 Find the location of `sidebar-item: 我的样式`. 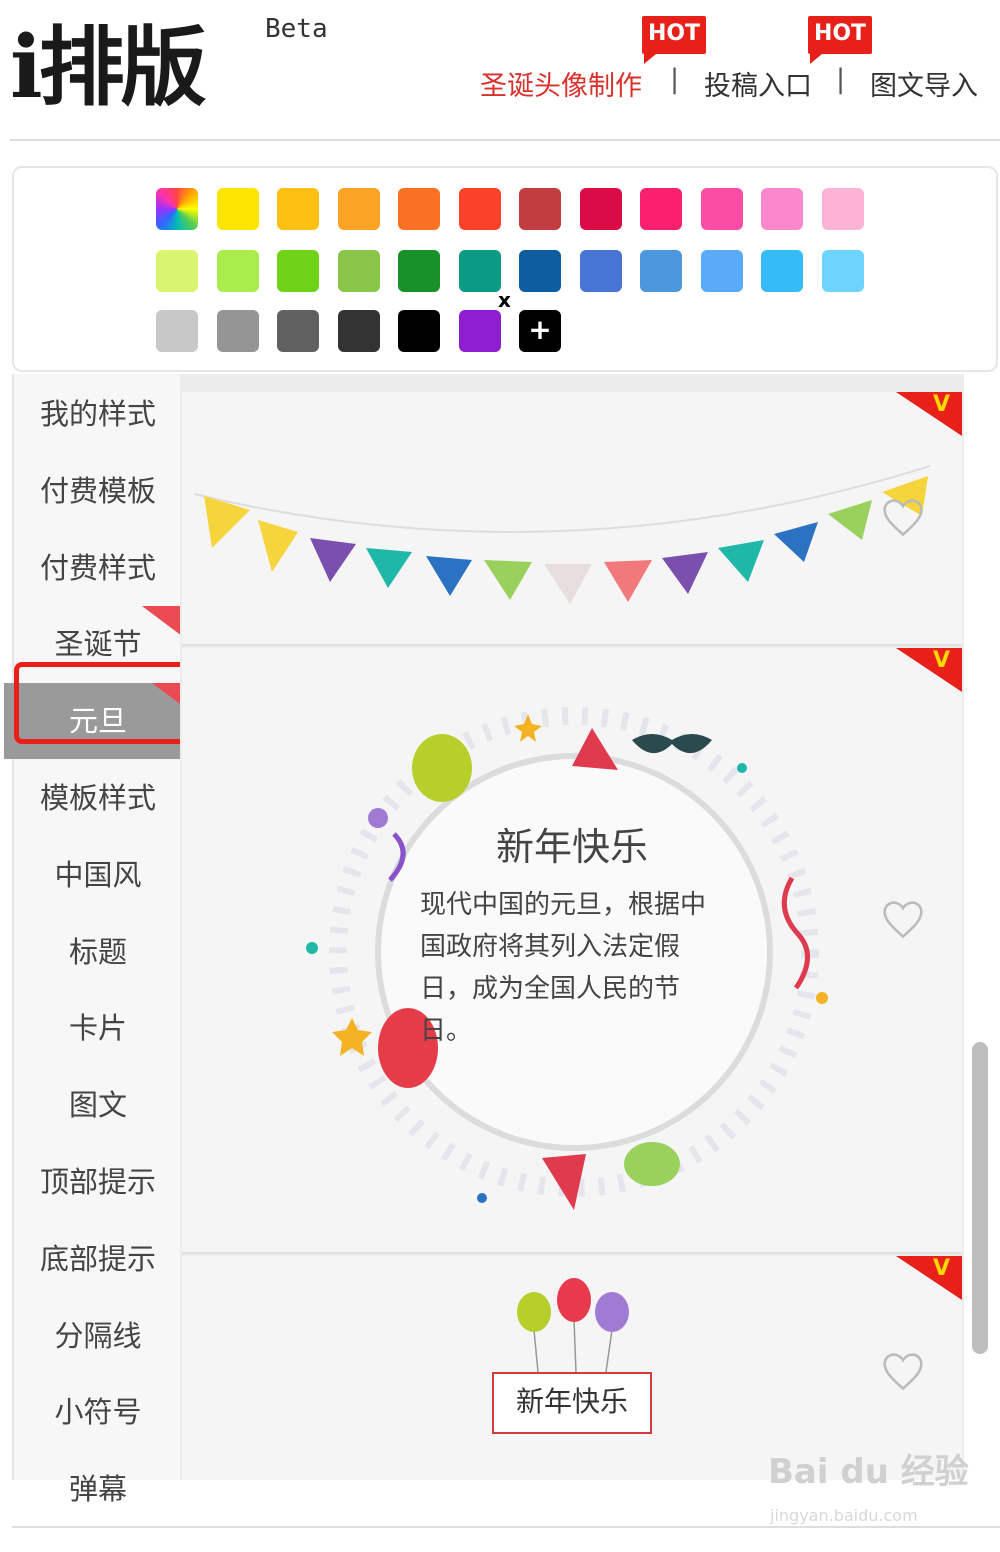

sidebar-item: 我的样式 is located at coordinates (98, 414).